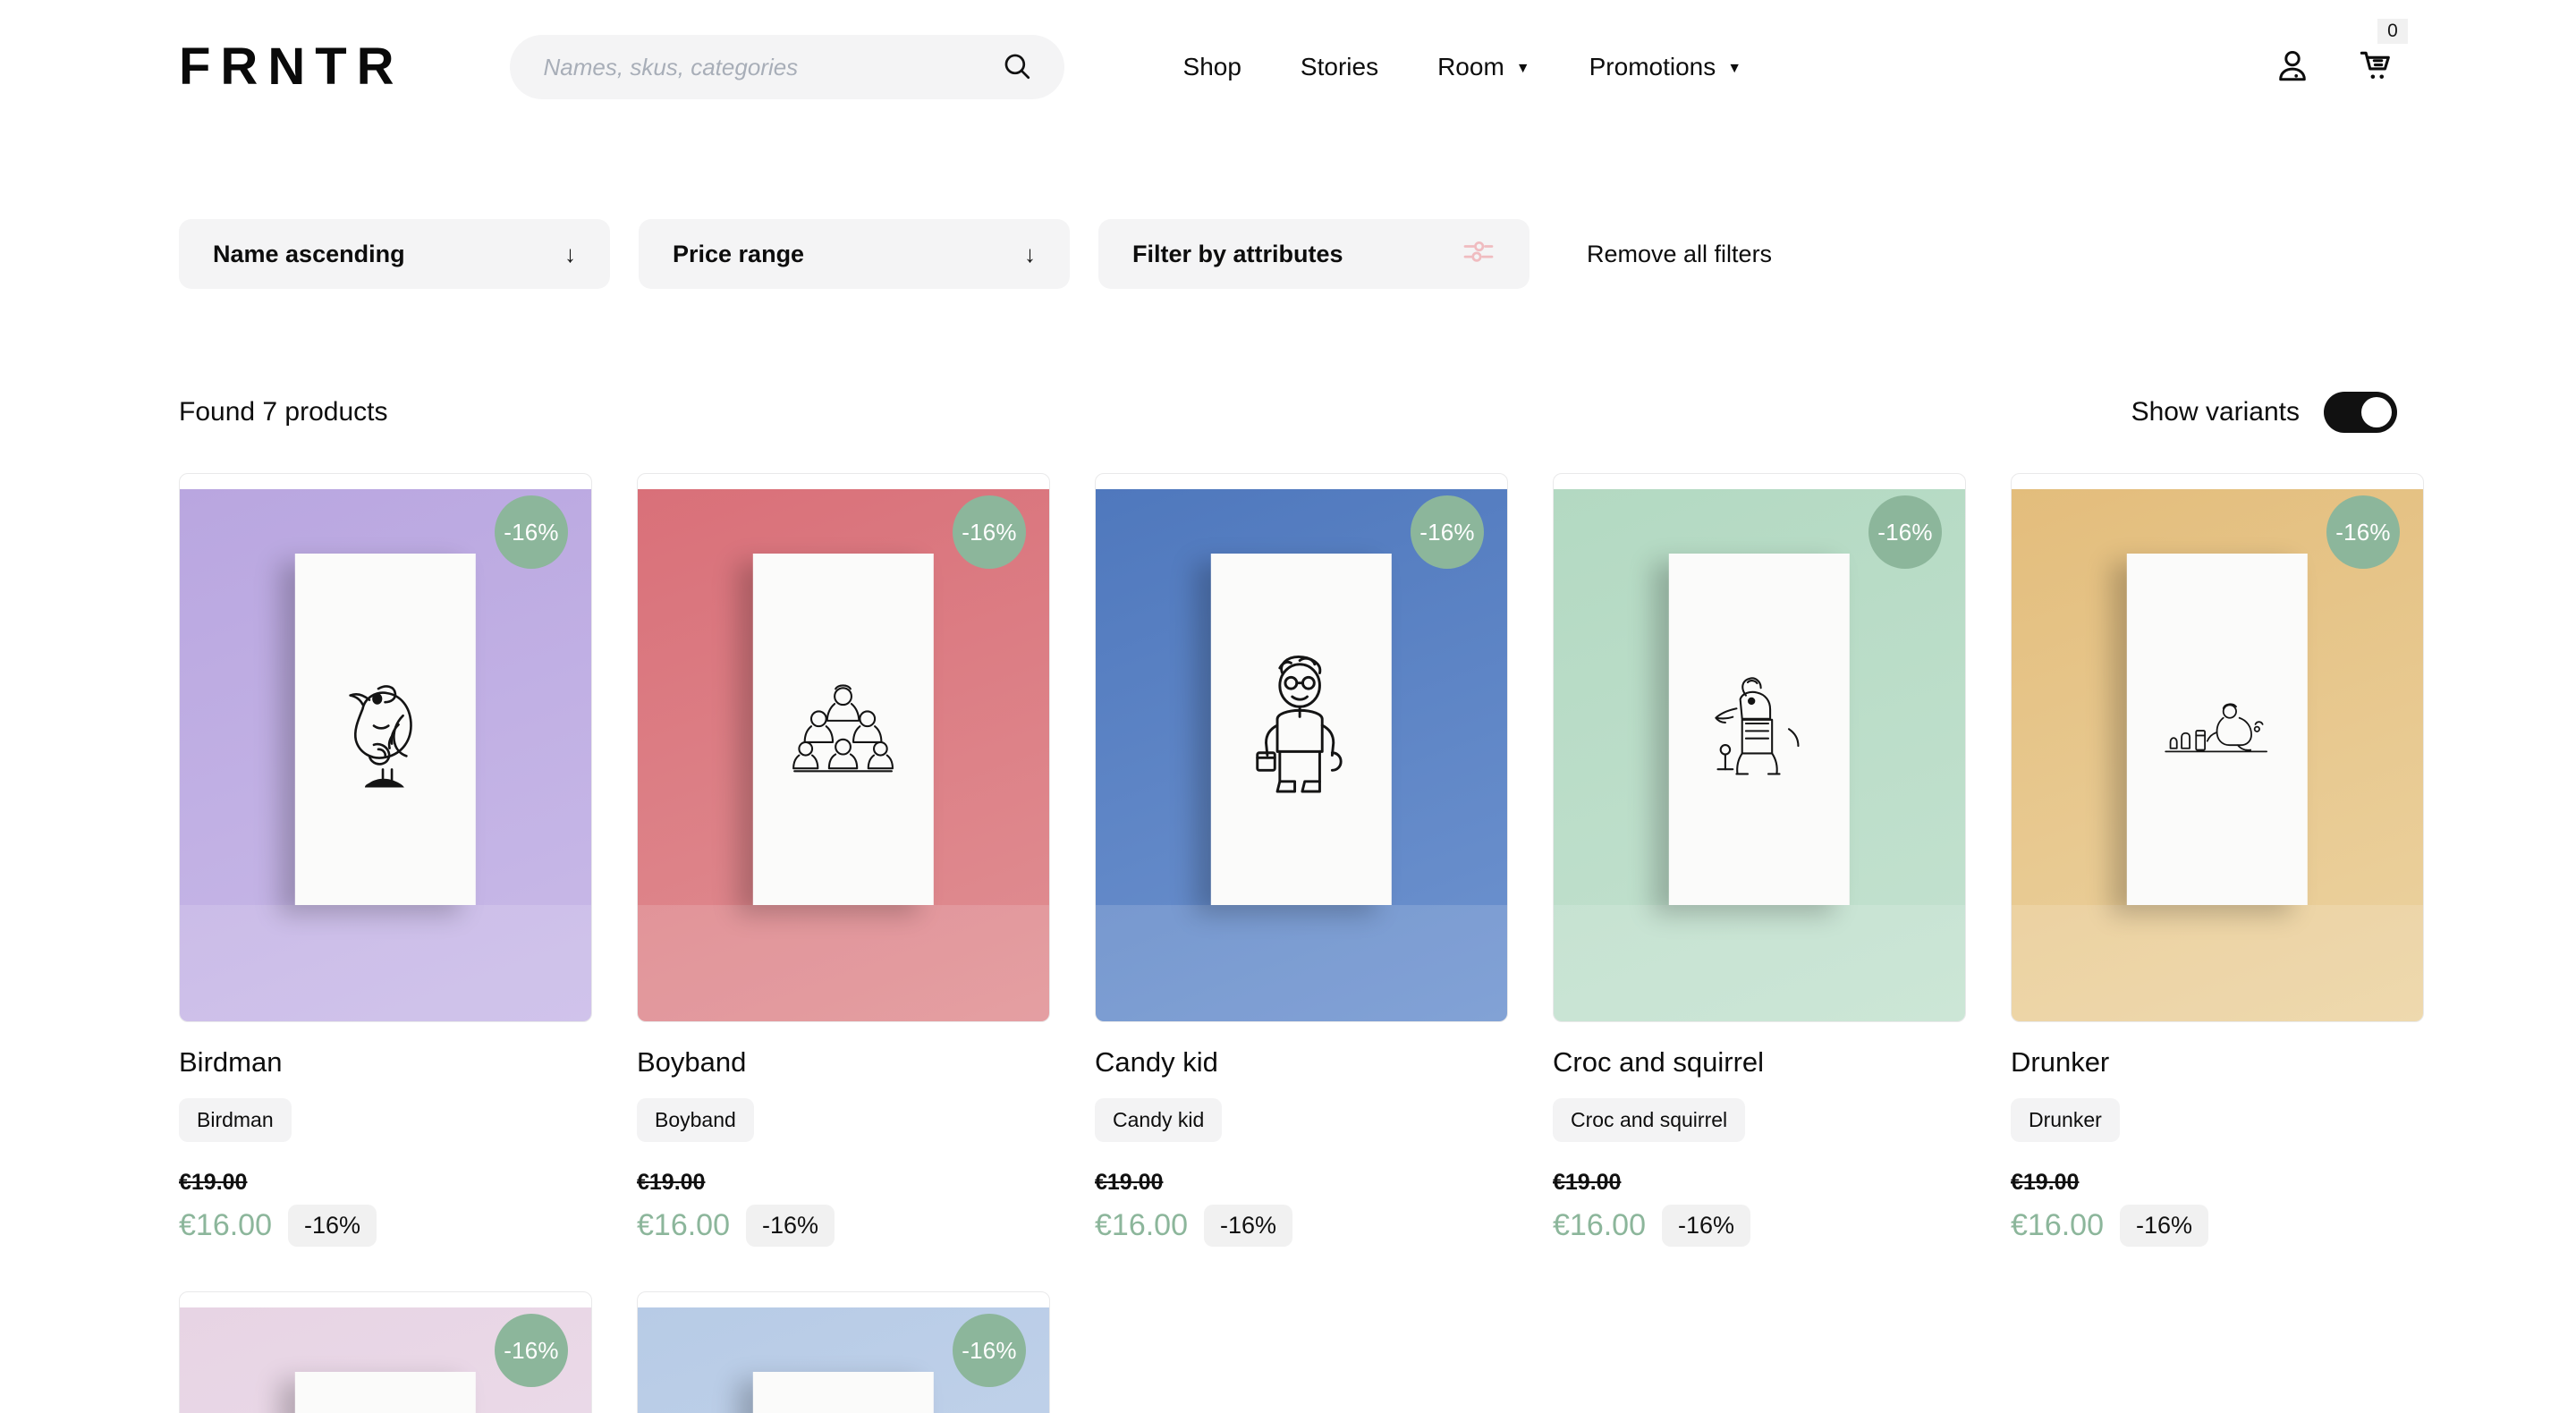  I want to click on cart-button: 0, so click(2383, 53).